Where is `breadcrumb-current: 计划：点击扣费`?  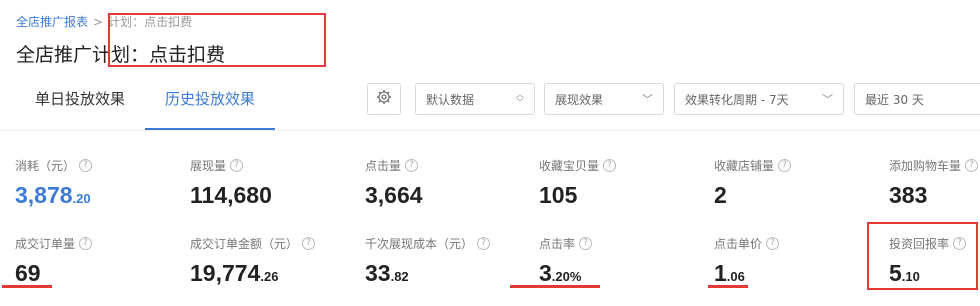 breadcrumb-current: 计划：点击扣费 is located at coordinates (150, 22).